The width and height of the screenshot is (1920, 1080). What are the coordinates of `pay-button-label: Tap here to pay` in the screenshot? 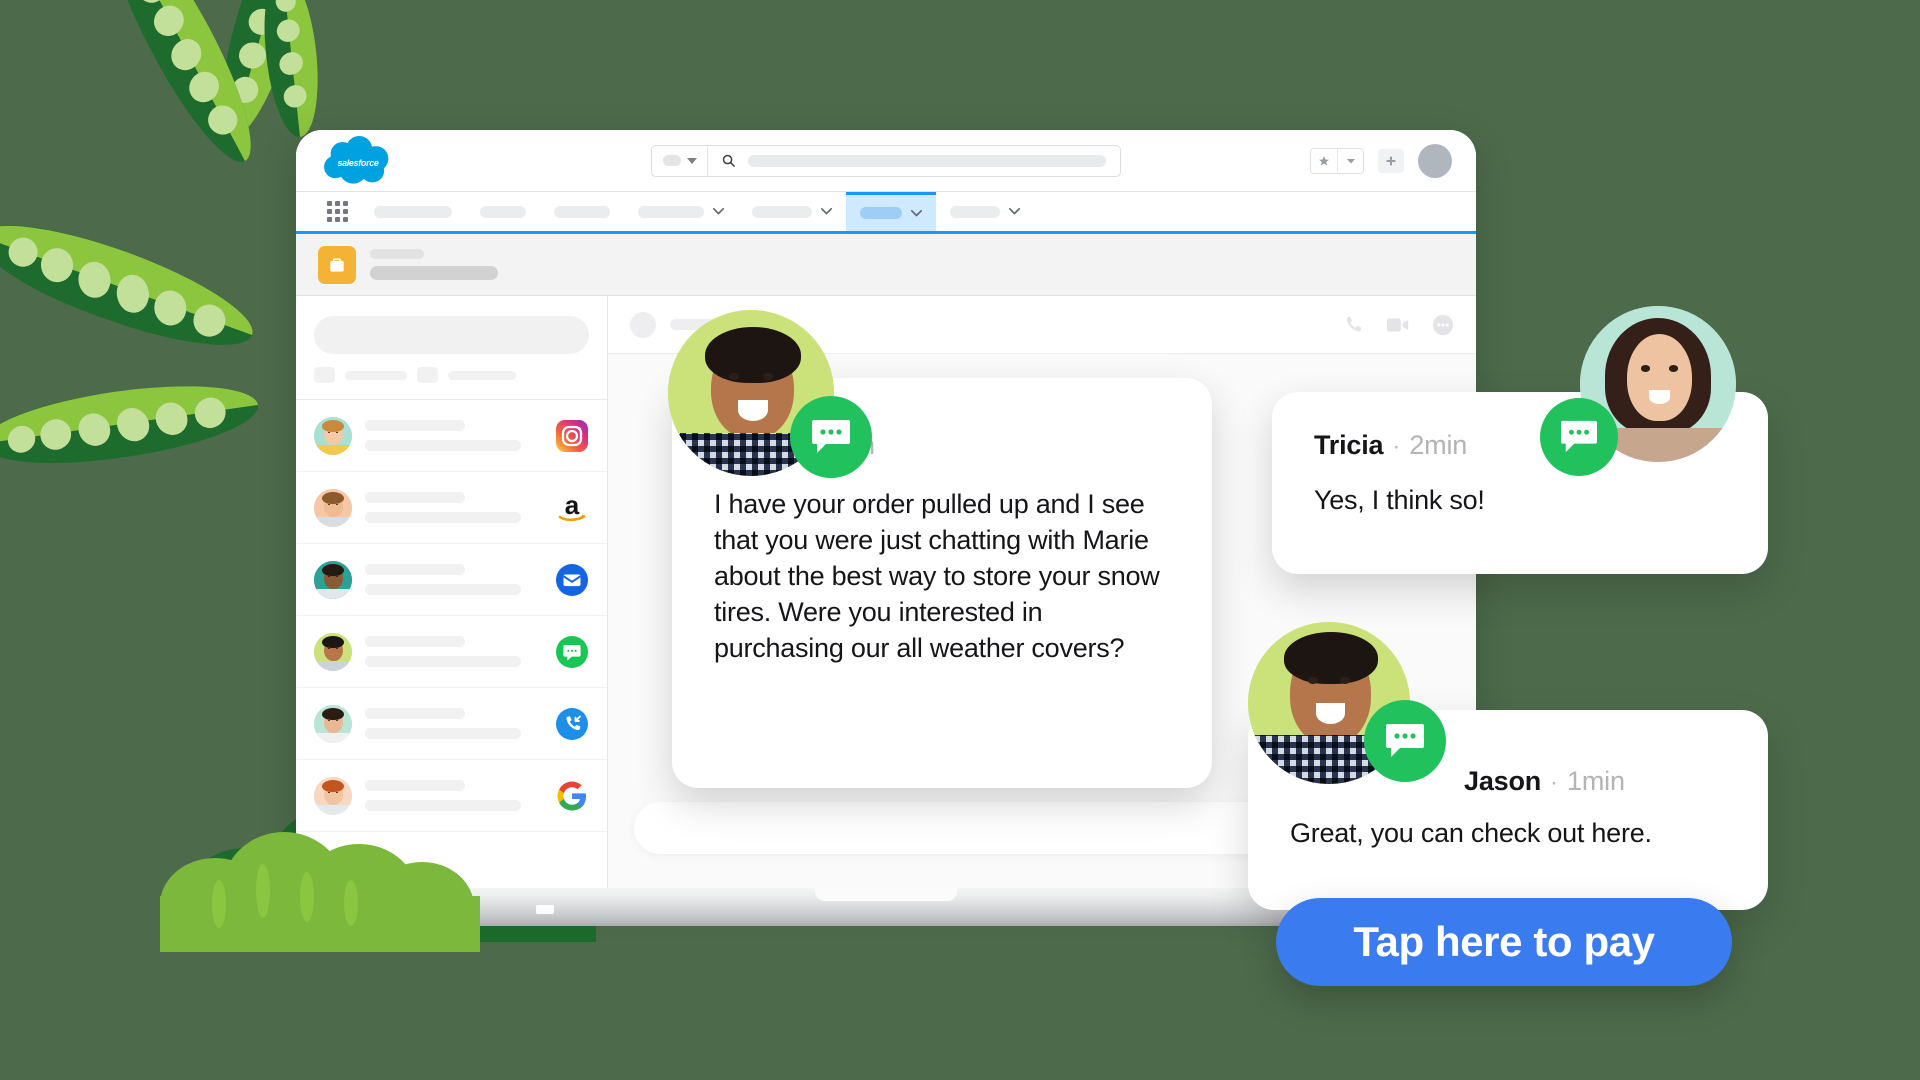 It's located at (1504, 941).